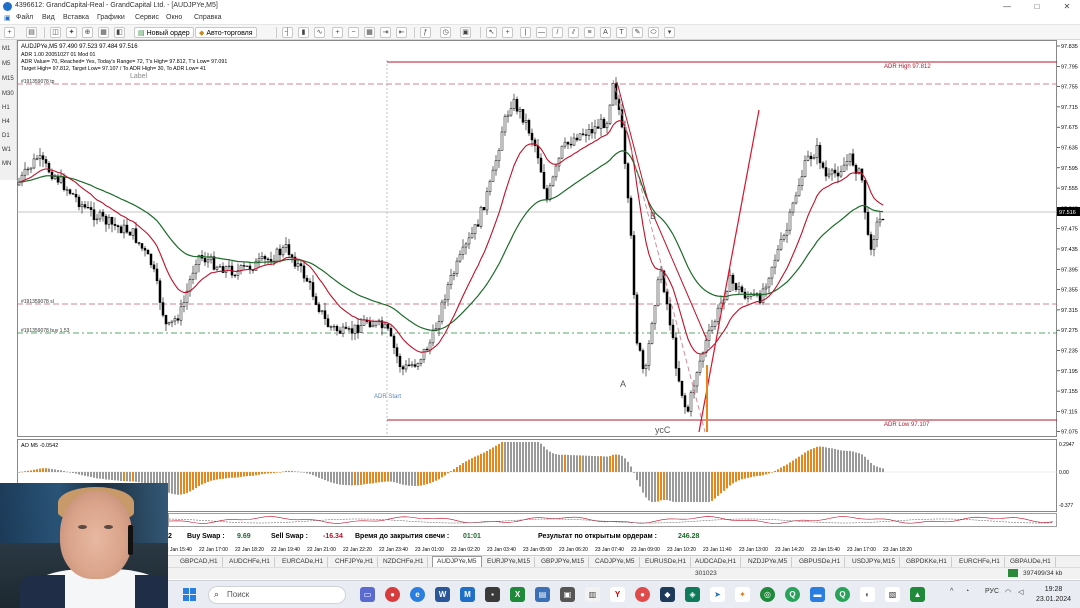  Describe the element at coordinates (164, 32) in the screenshot. I see `new-order-button: ▤ Новый ордер` at that location.